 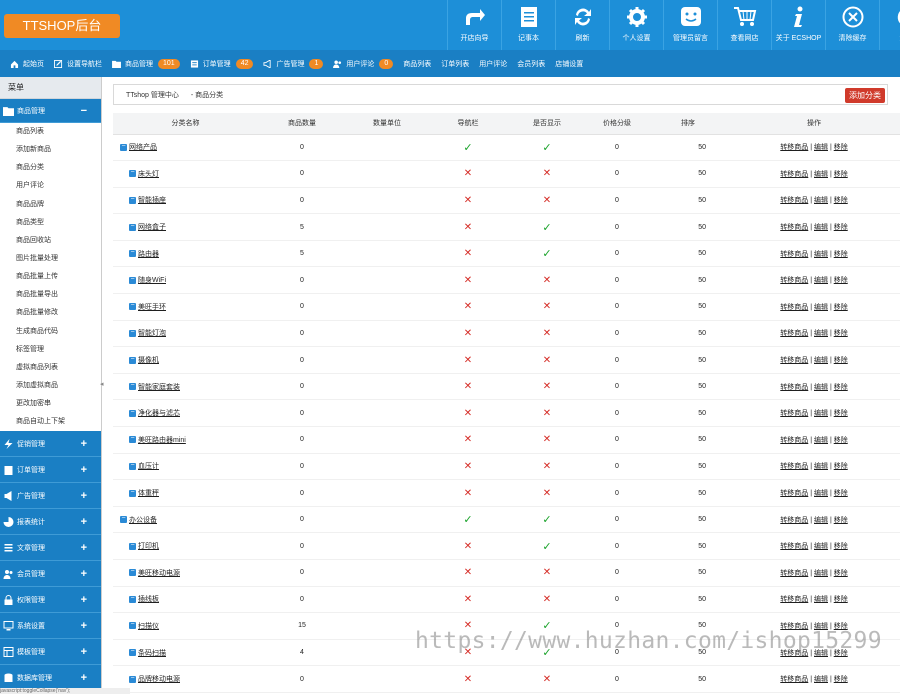 I want to click on category-name-link: 床头灯, so click(x=148, y=174).